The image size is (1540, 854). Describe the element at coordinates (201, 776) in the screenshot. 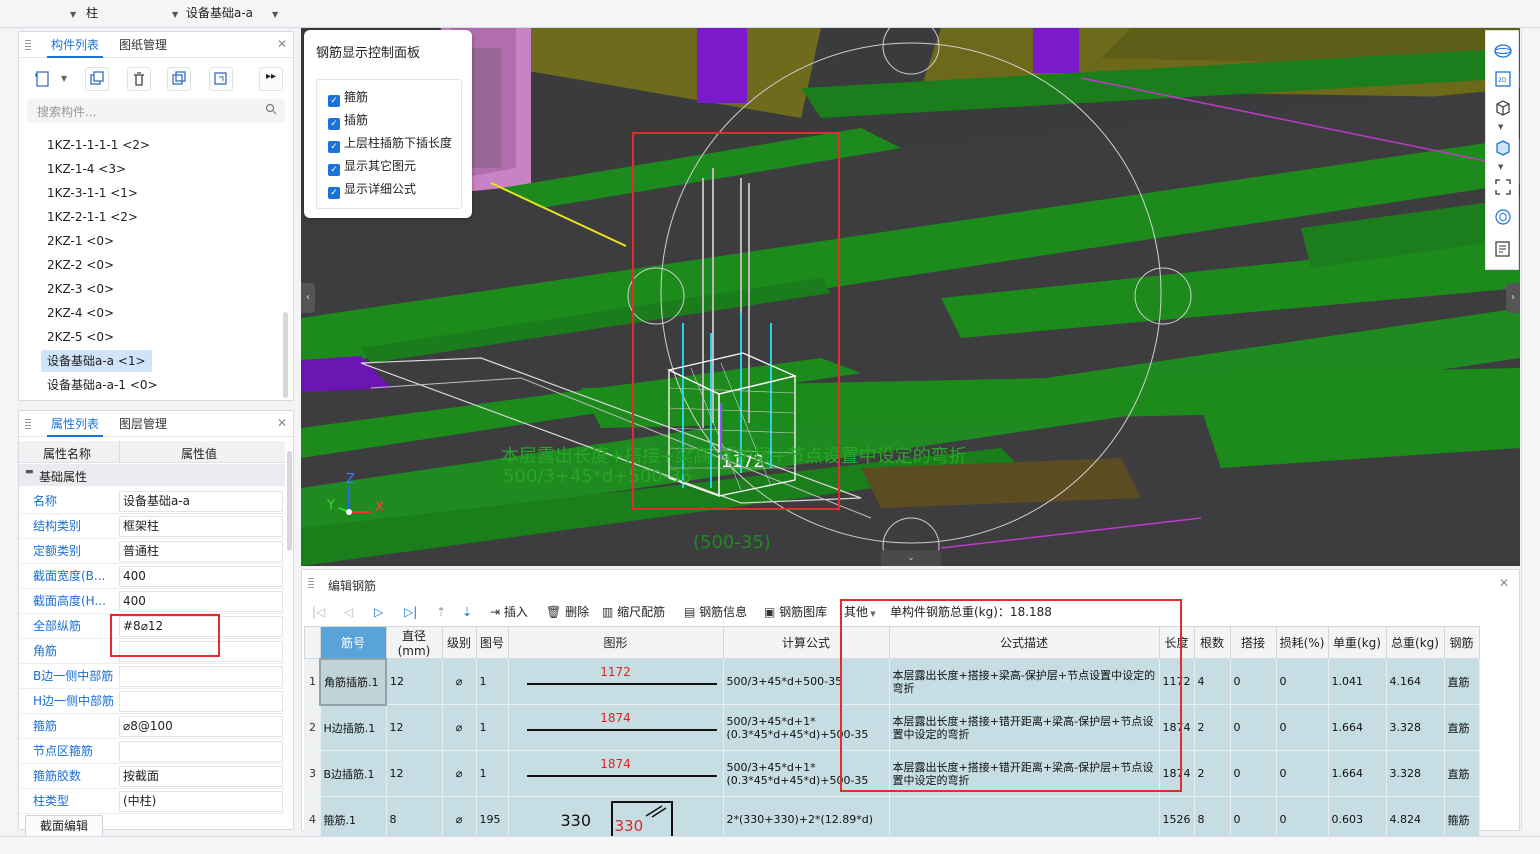

I see `property-value-field: 按截面` at that location.